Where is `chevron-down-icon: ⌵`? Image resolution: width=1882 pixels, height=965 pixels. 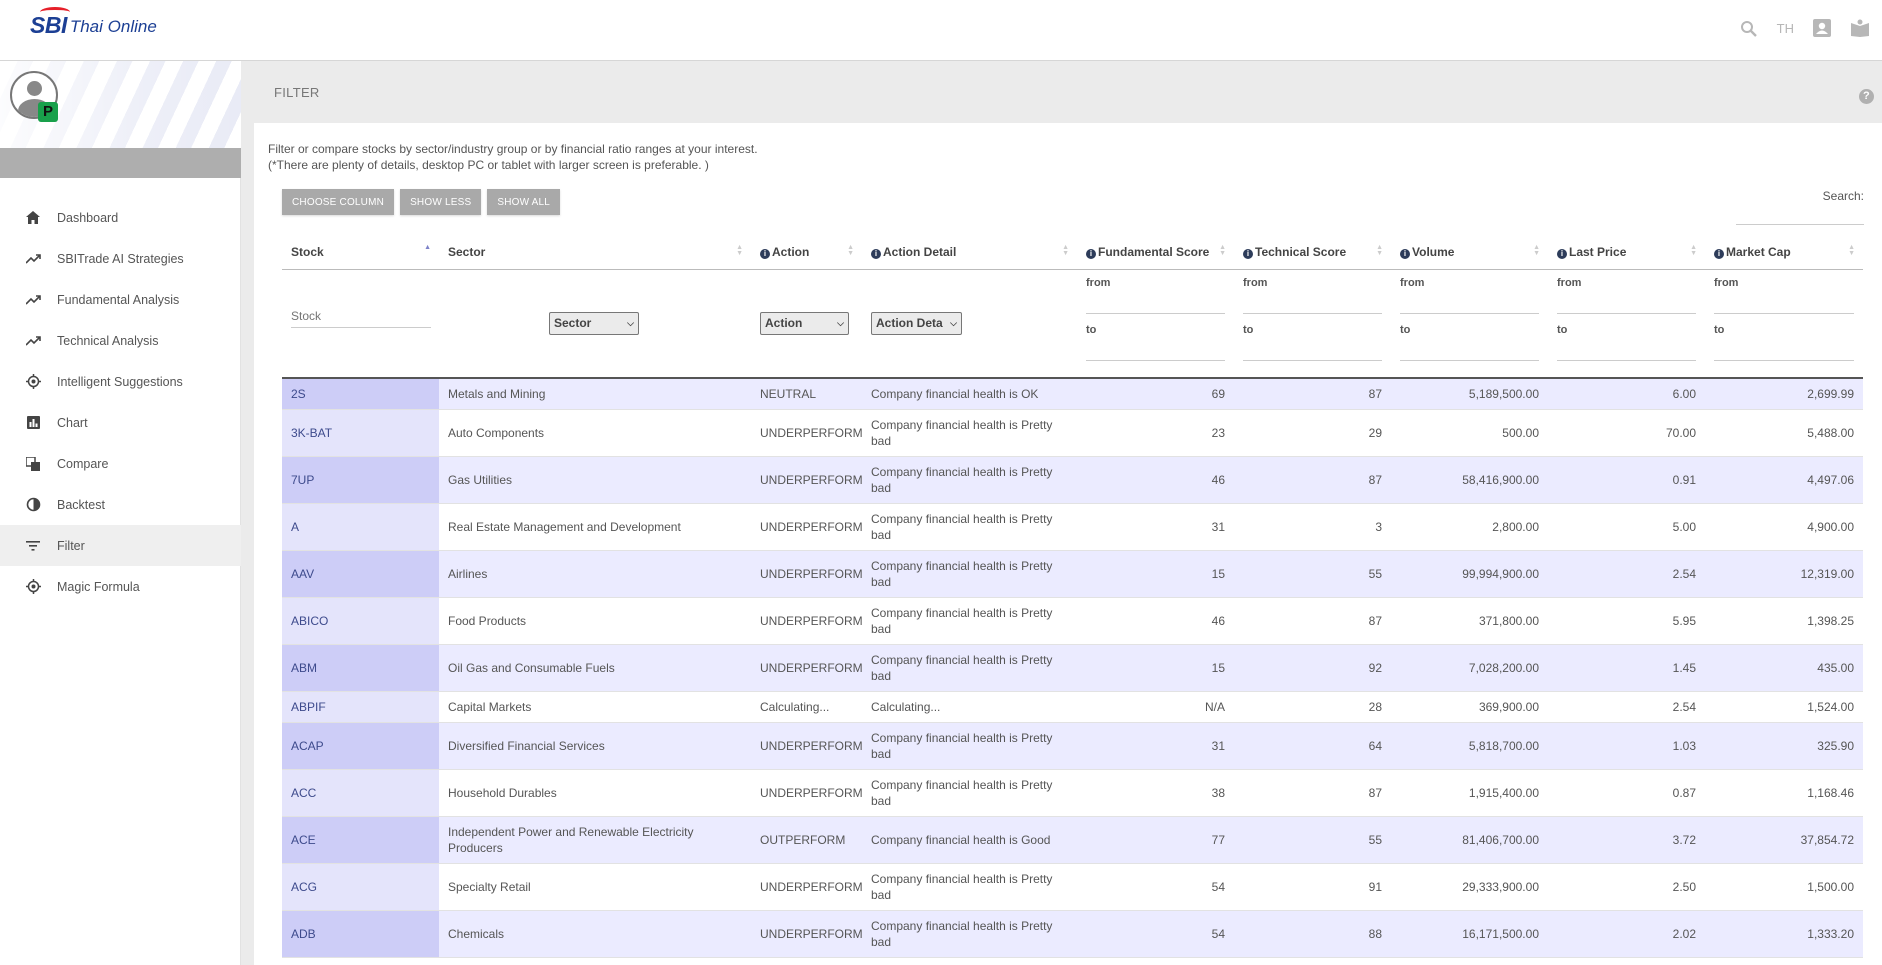 chevron-down-icon: ⌵ is located at coordinates (630, 322).